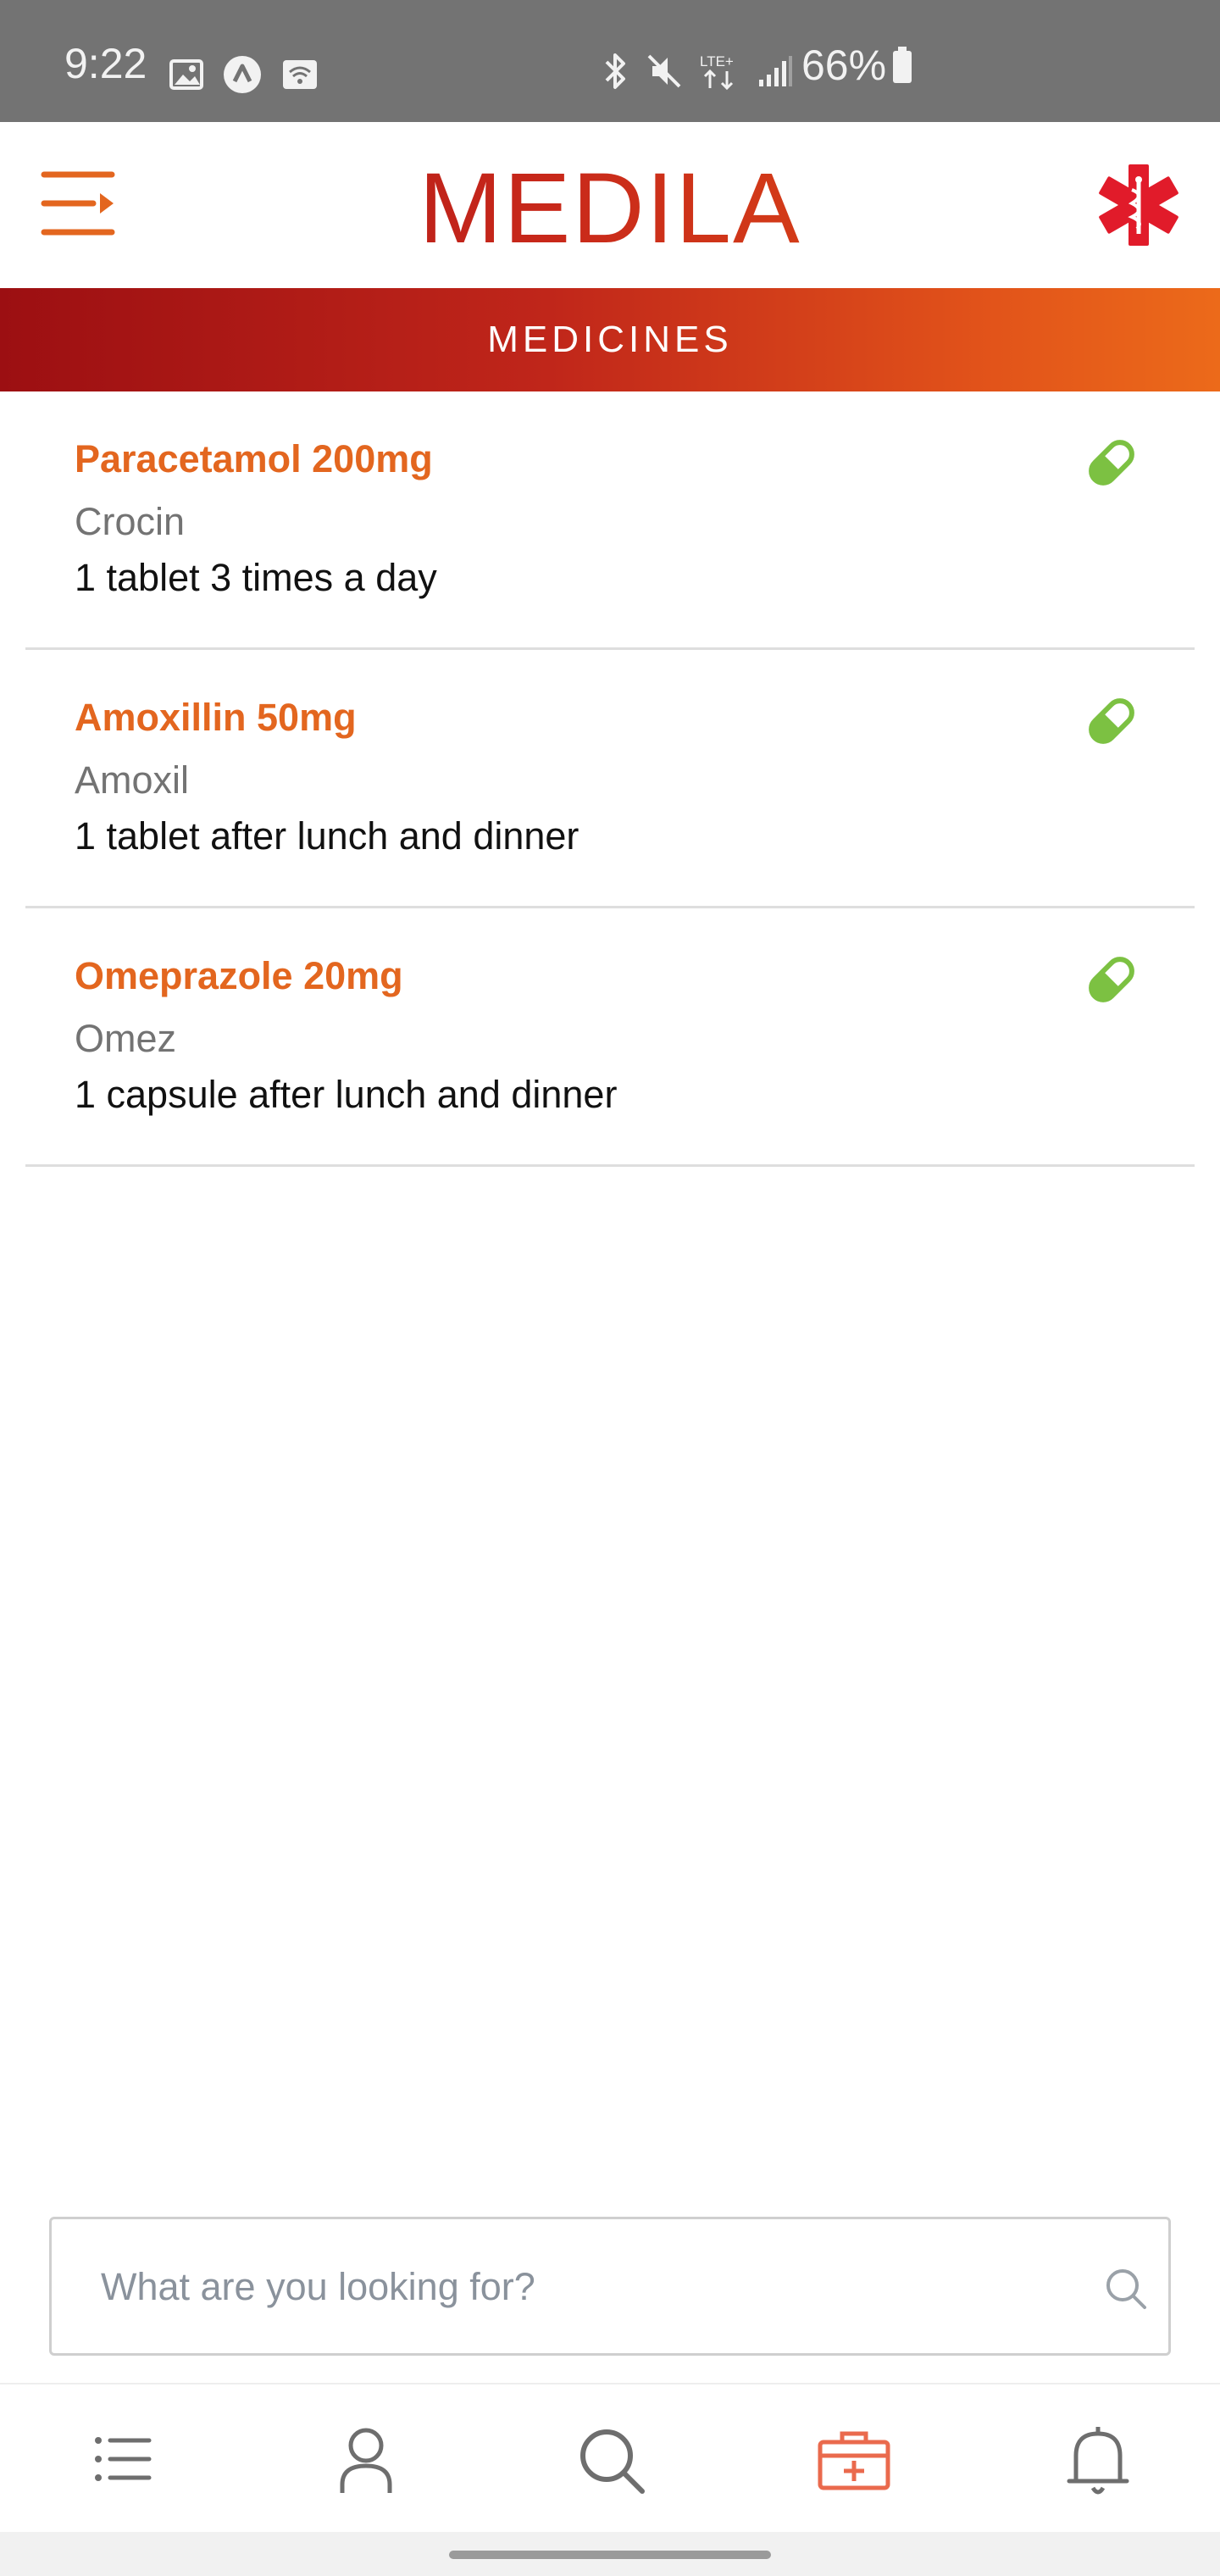 This screenshot has height=2576, width=1220. I want to click on nav-profile-button, so click(366, 2459).